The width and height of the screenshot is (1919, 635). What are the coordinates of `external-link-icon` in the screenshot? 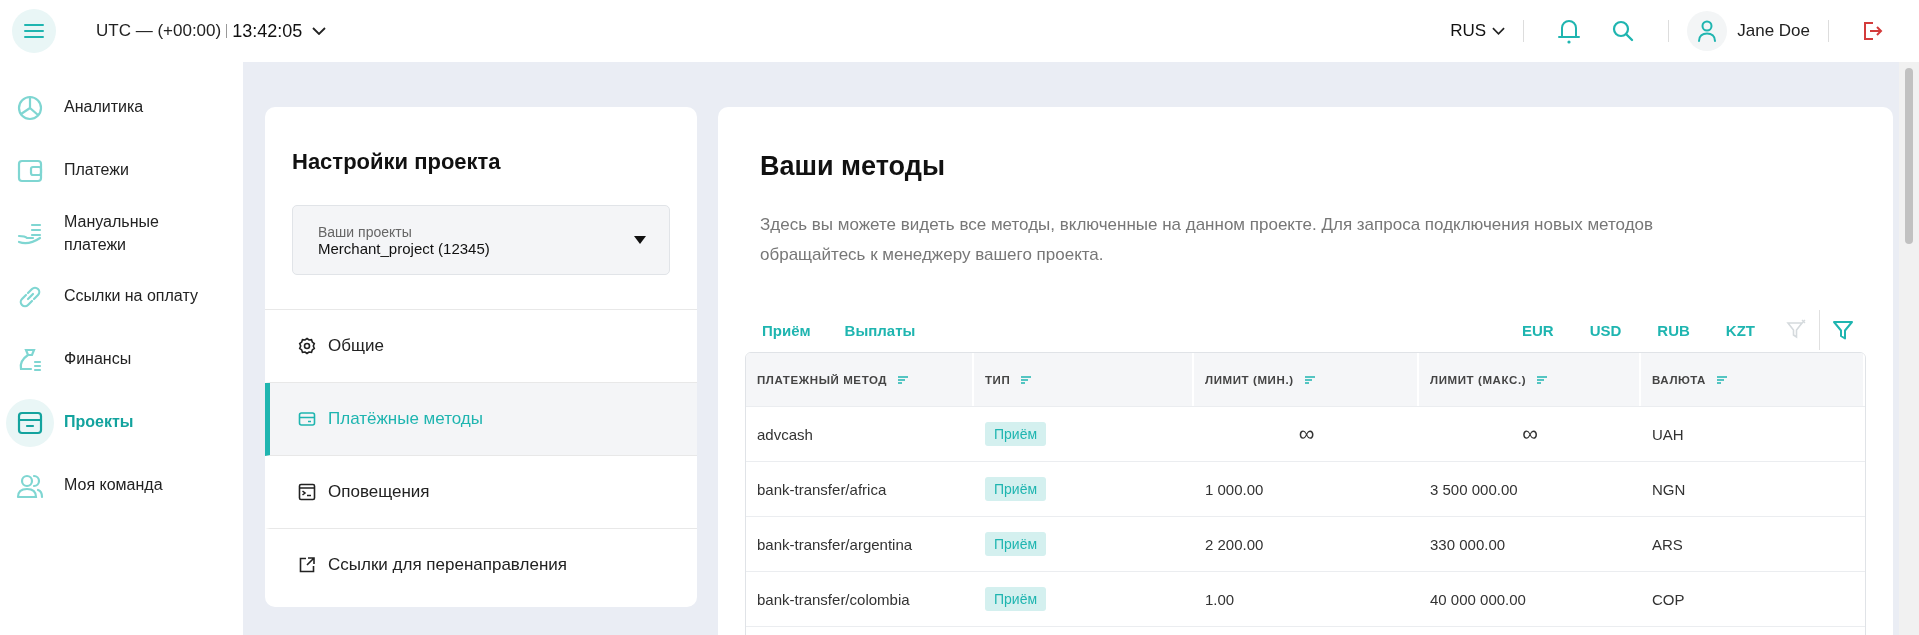 It's located at (307, 565).